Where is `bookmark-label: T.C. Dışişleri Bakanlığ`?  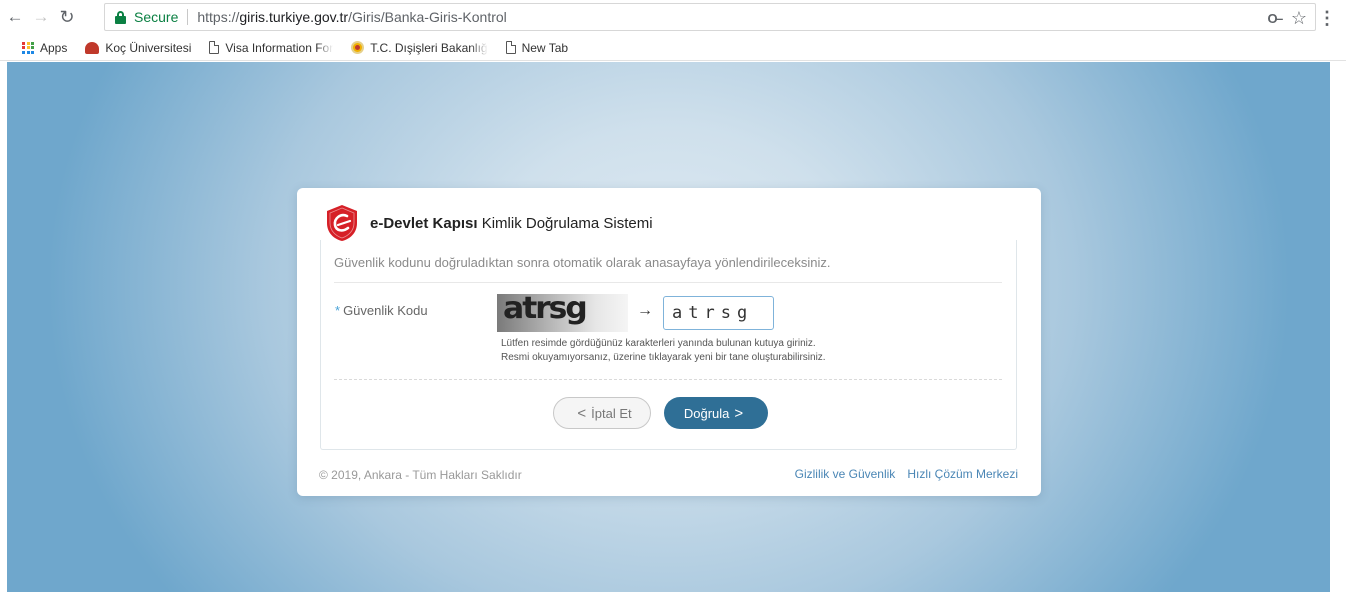 bookmark-label: T.C. Dışişleri Bakanlığ is located at coordinates (429, 47).